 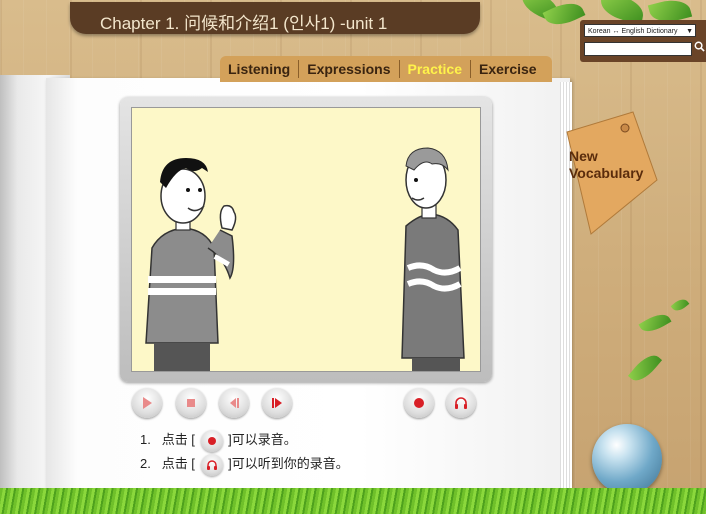 What do you see at coordinates (643, 41) in the screenshot?
I see `dictionary-widget: Korean ↔ English Dictionary ▼` at bounding box center [643, 41].